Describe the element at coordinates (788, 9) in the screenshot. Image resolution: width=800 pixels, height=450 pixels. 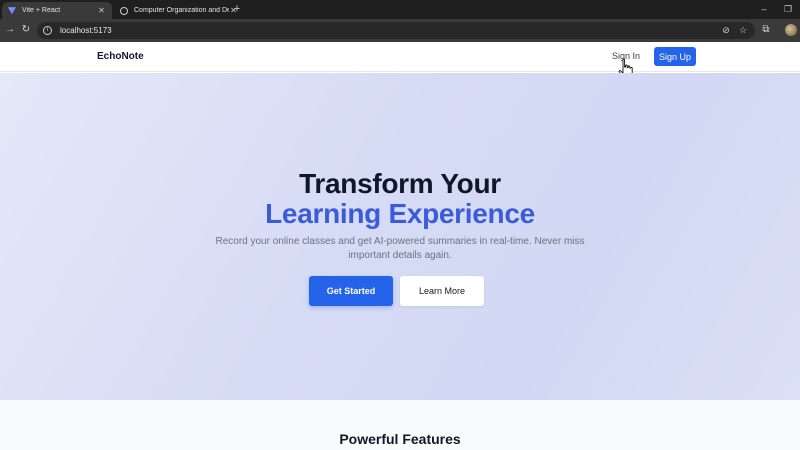
I see `restore-icon: ❐` at that location.